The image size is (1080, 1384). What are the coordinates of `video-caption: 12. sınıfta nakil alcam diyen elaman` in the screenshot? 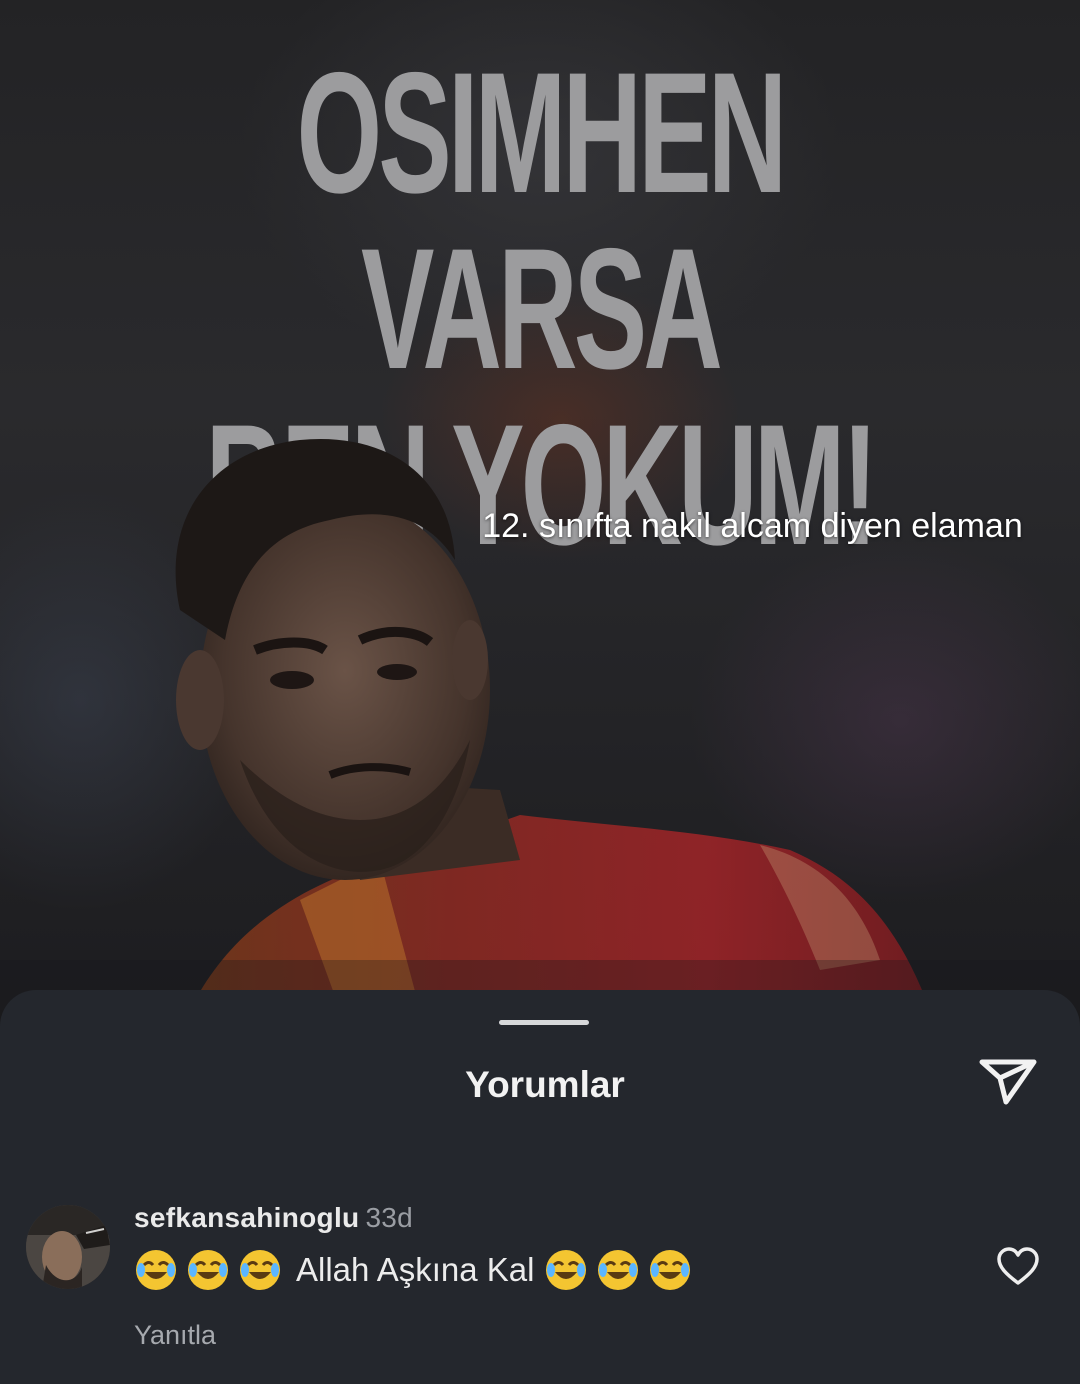 It's located at (752, 526).